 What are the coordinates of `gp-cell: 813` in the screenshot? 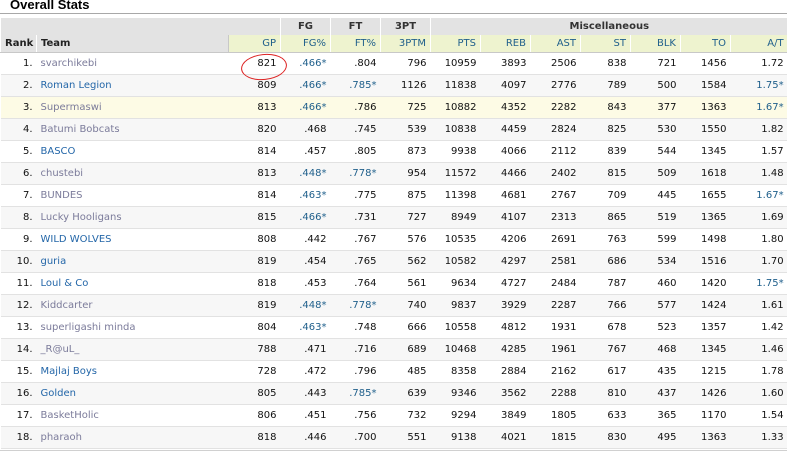 It's located at (254, 173).